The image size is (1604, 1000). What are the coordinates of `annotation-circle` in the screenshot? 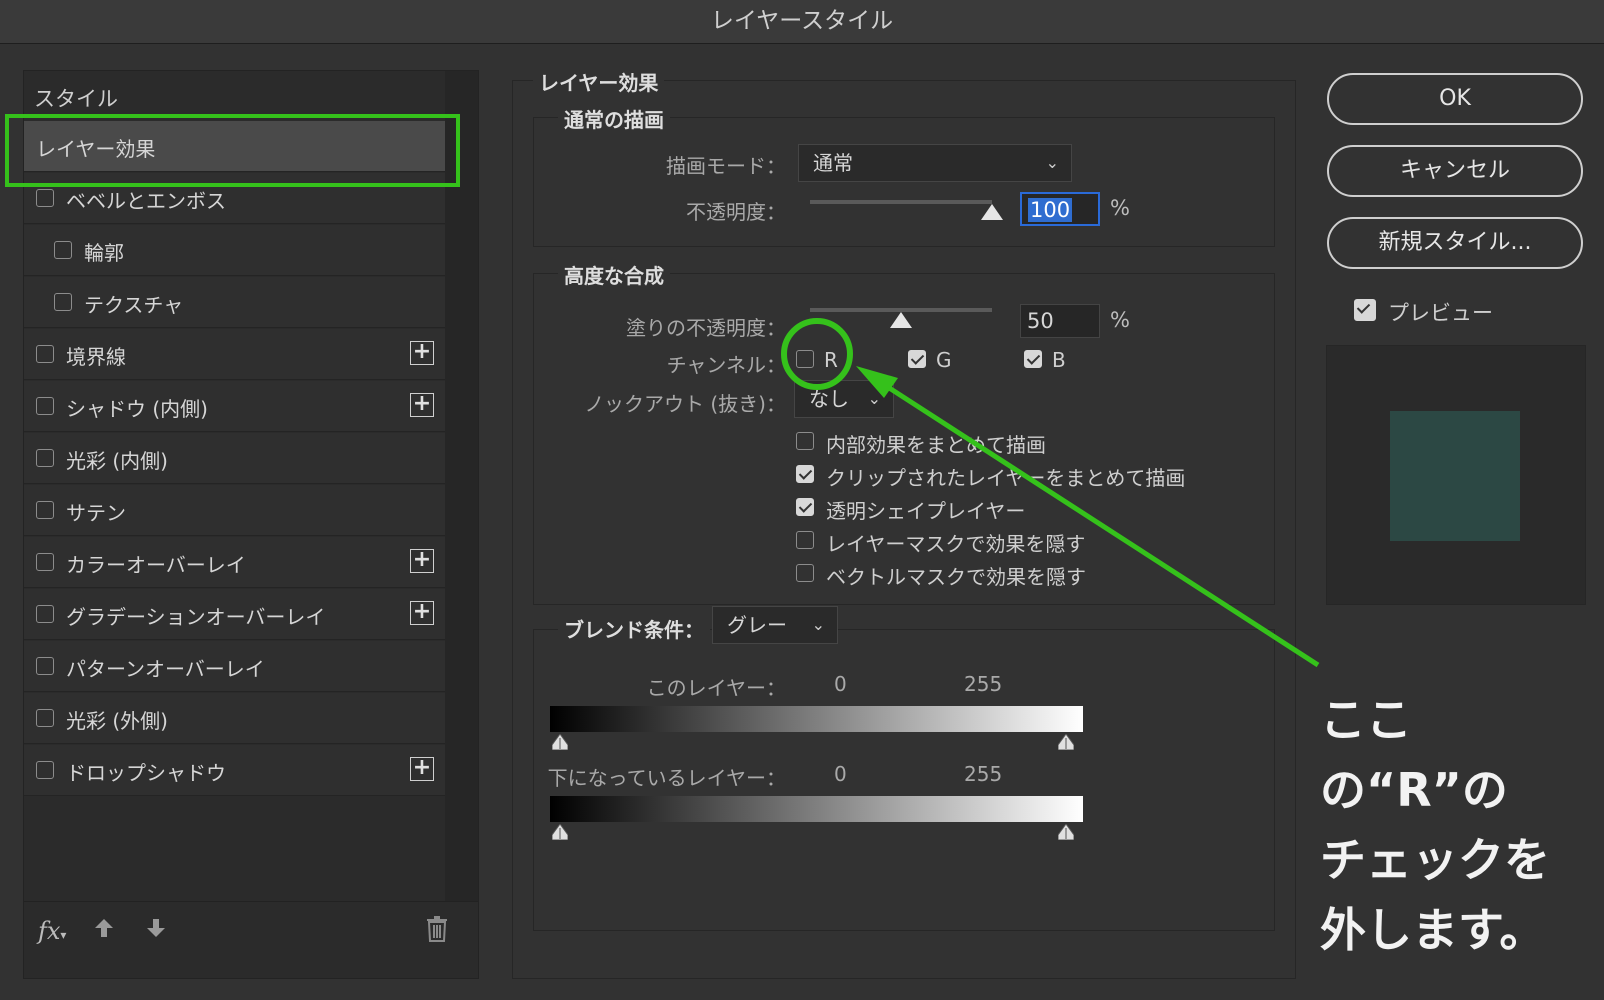 It's located at (817, 354).